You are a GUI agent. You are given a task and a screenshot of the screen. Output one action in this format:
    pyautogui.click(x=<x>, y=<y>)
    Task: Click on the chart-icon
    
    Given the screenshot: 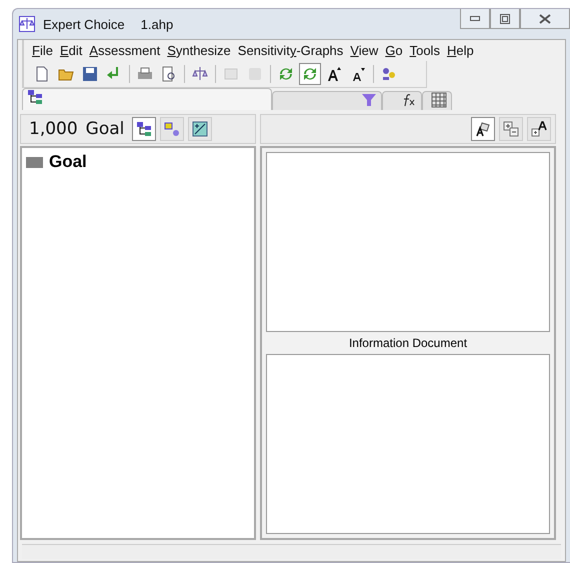 What is the action you would take?
    pyautogui.click(x=200, y=129)
    